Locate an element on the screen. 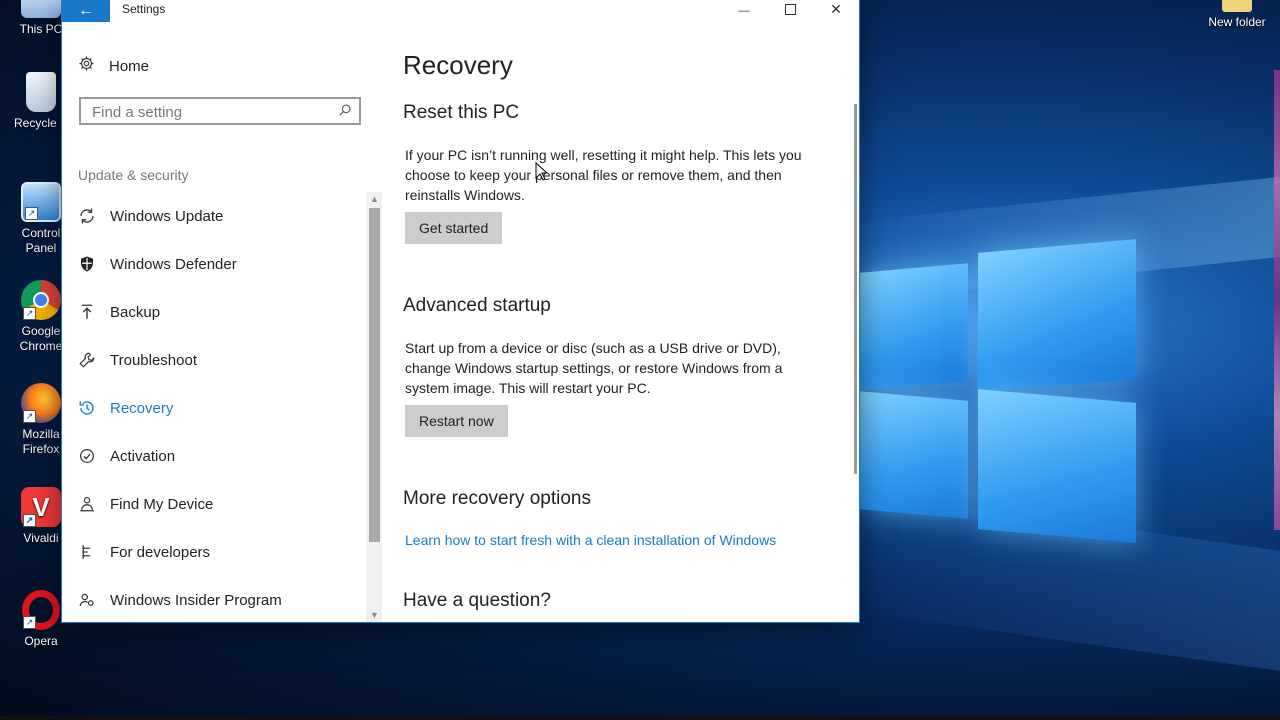  sidebar-item-windows-defender: Windows Defender is located at coordinates (214, 264).